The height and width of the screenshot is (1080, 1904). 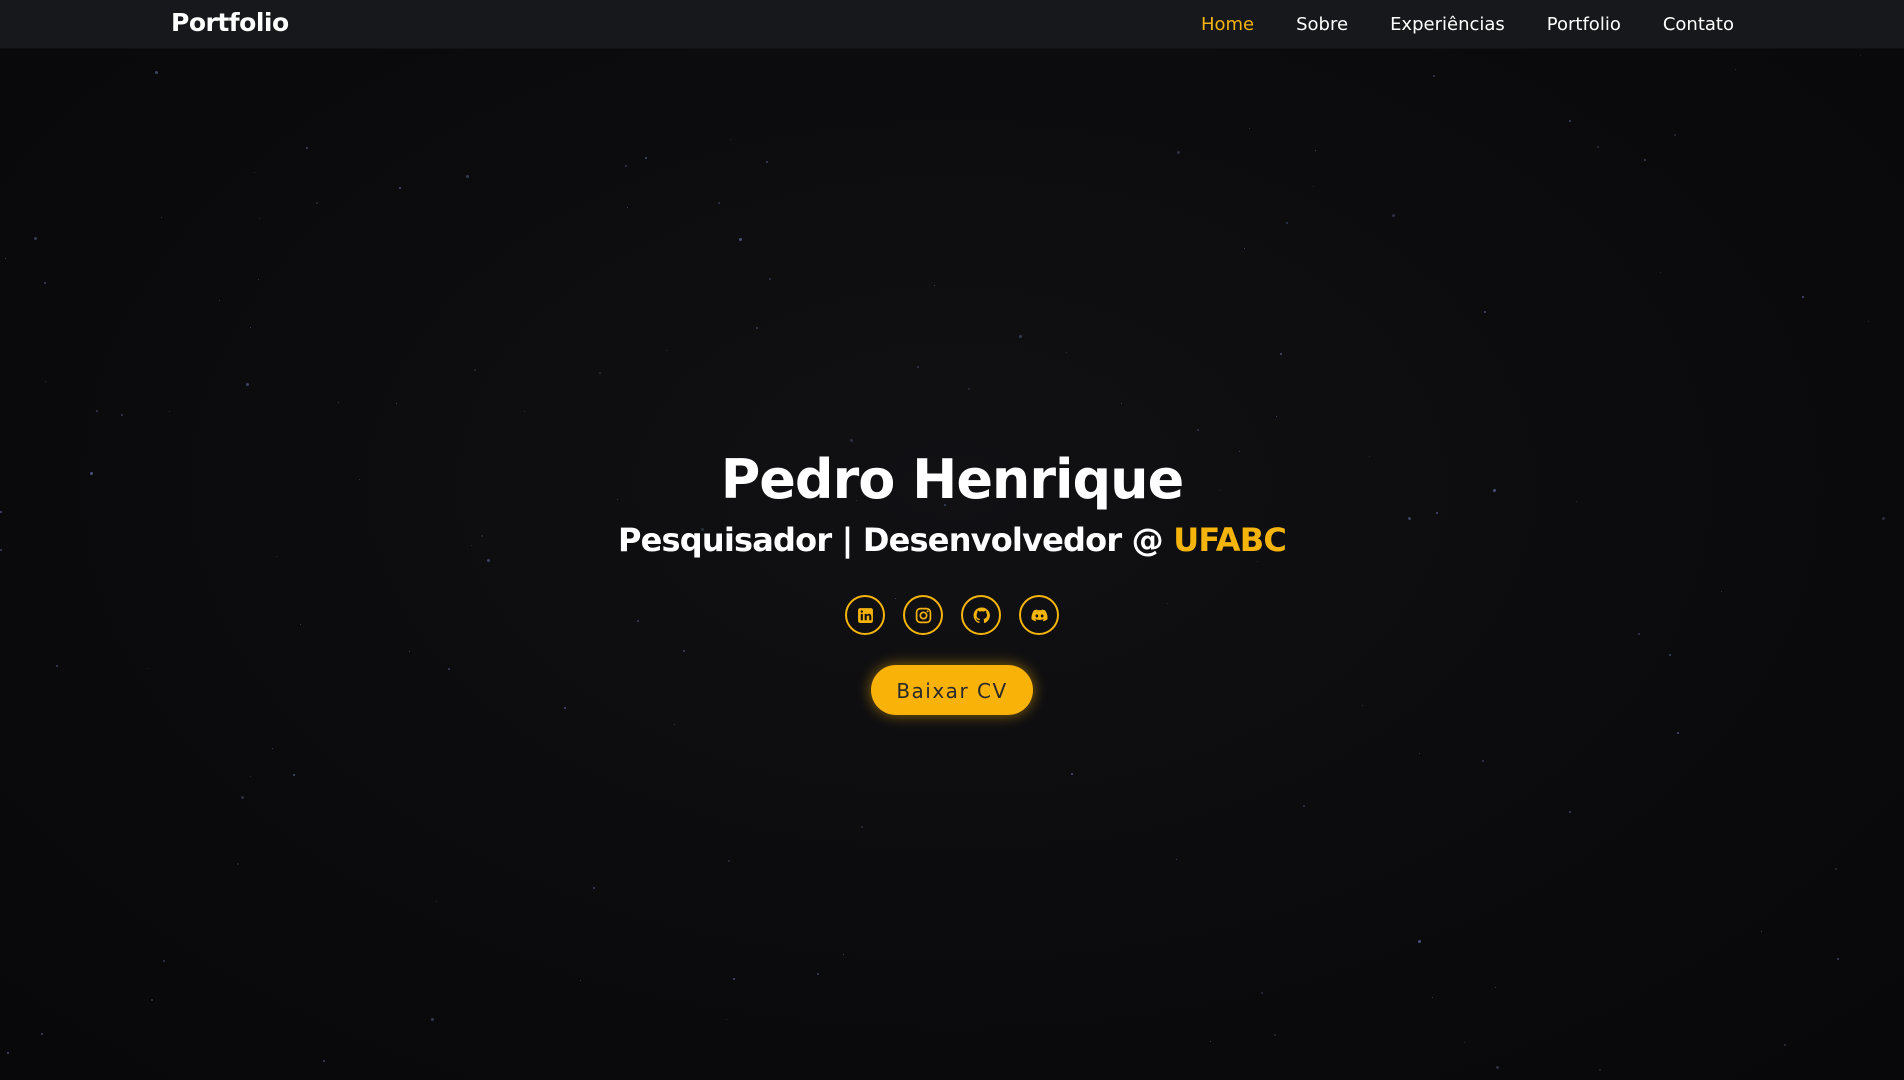 I want to click on nav-link-portfolio: Portfolio, so click(x=1584, y=24).